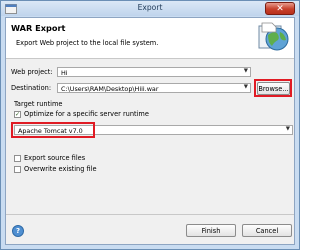 The height and width of the screenshot is (250, 320). What do you see at coordinates (18, 231) in the screenshot?
I see `help-icon: ?` at bounding box center [18, 231].